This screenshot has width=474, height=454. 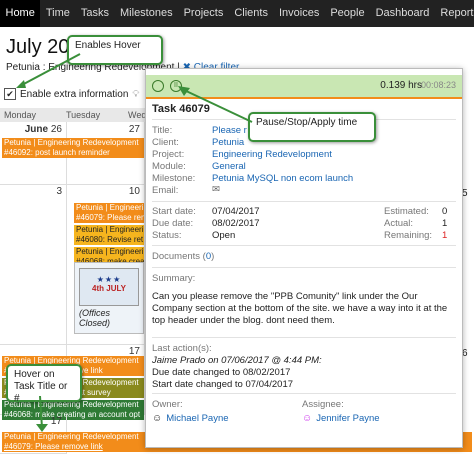 I want to click on title-link: Please r, so click(x=229, y=130).